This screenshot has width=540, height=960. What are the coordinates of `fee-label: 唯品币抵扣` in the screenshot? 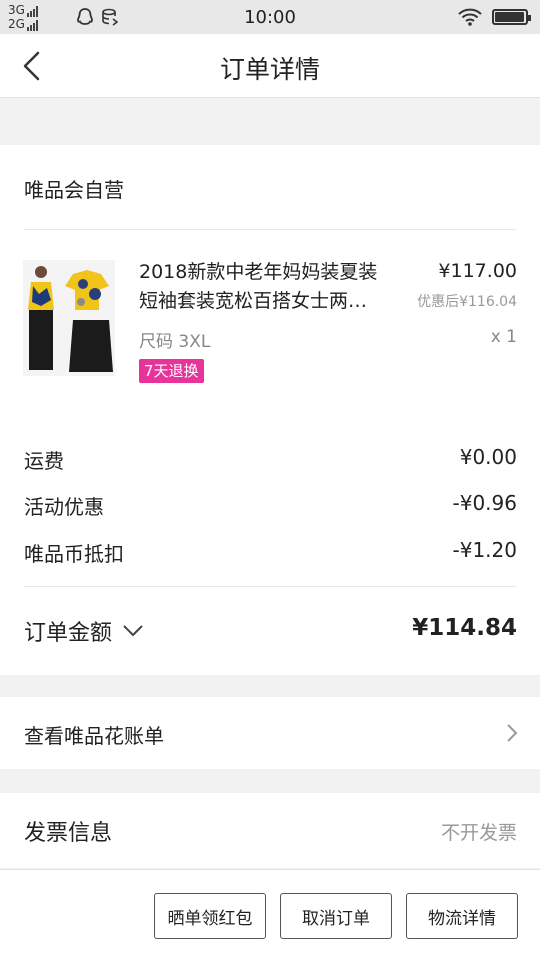 It's located at (74, 554).